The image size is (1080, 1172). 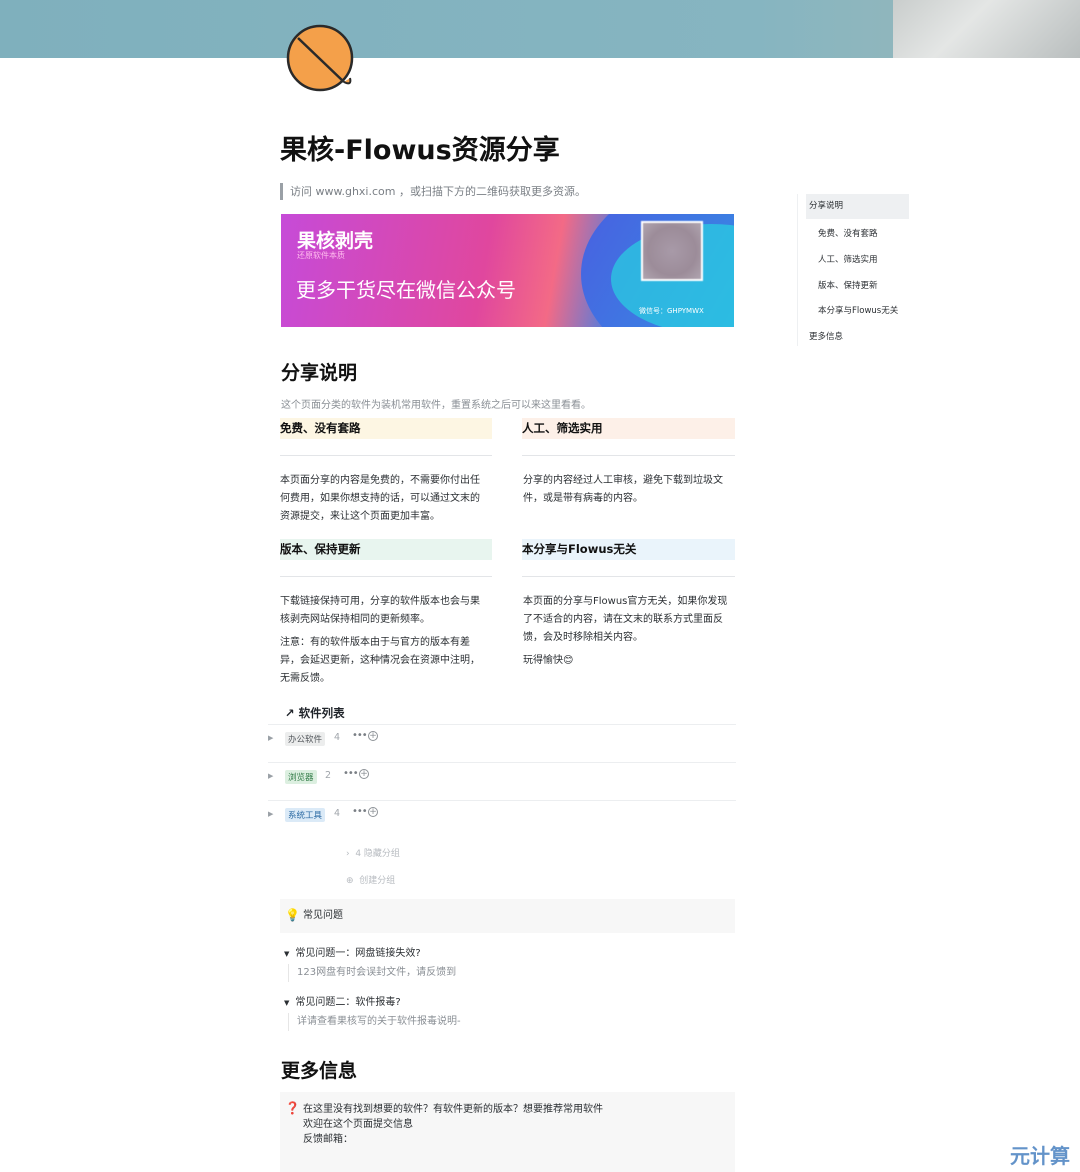 What do you see at coordinates (380, 660) in the screenshot?
I see `text-line: 异，会延迟更新，这种情况会在资源中注明，` at bounding box center [380, 660].